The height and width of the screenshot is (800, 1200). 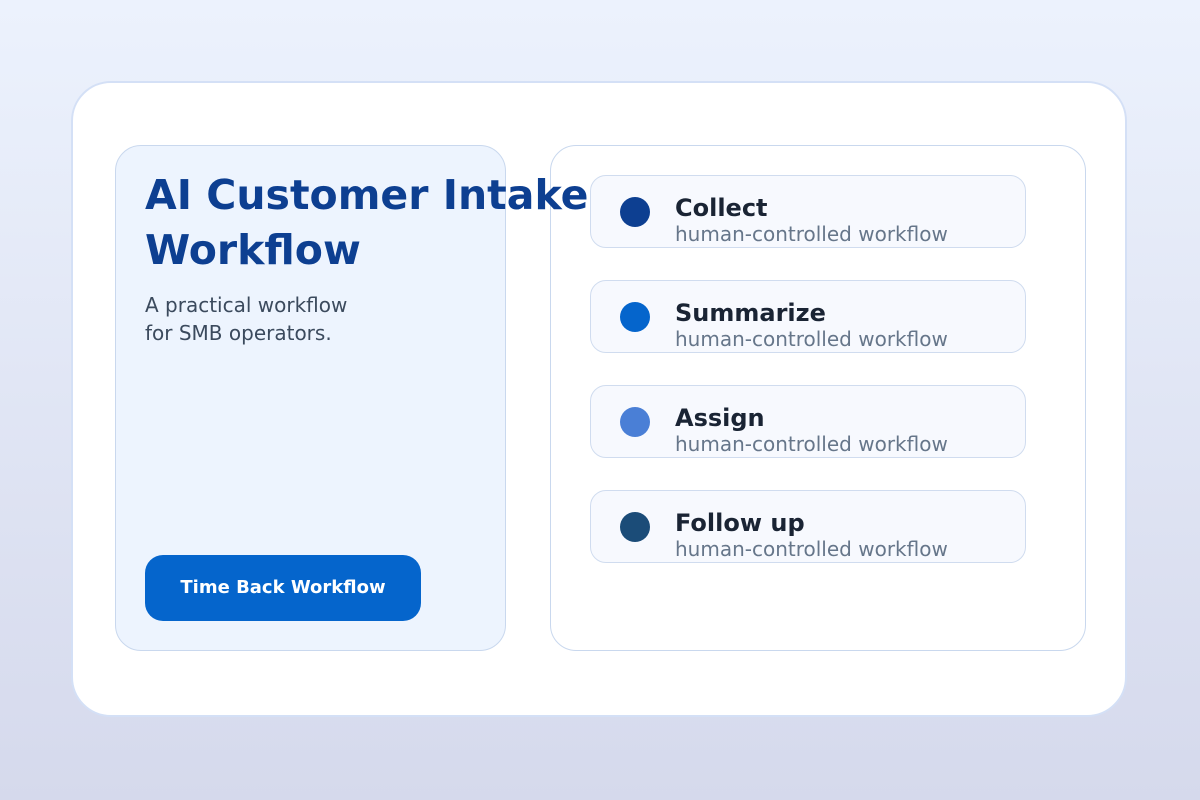 What do you see at coordinates (740, 523) in the screenshot?
I see `step-title: Follow up` at bounding box center [740, 523].